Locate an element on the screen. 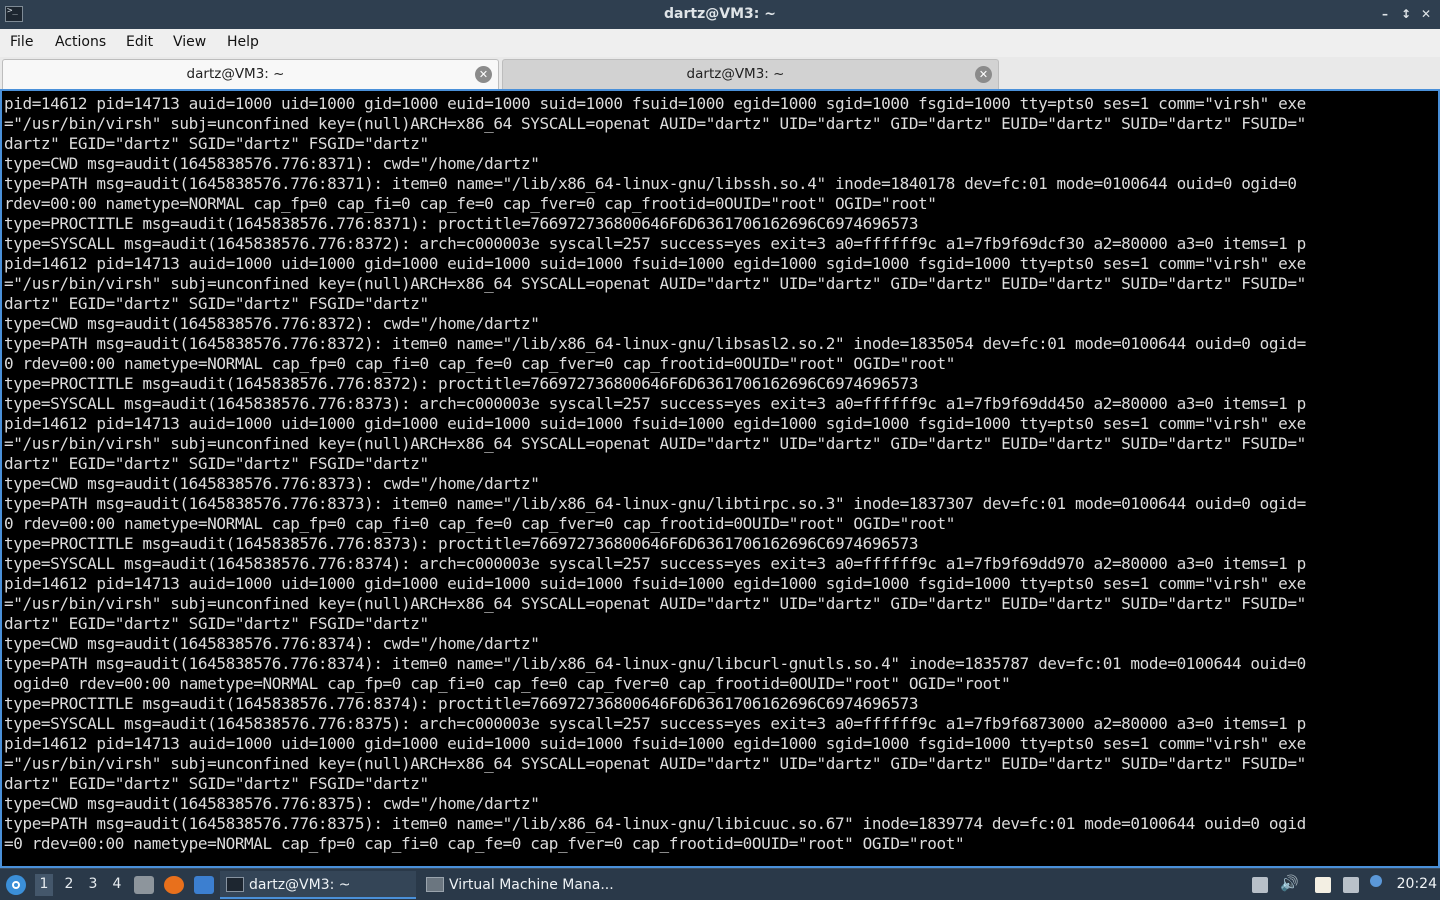  menu-file: File is located at coordinates (21, 42).